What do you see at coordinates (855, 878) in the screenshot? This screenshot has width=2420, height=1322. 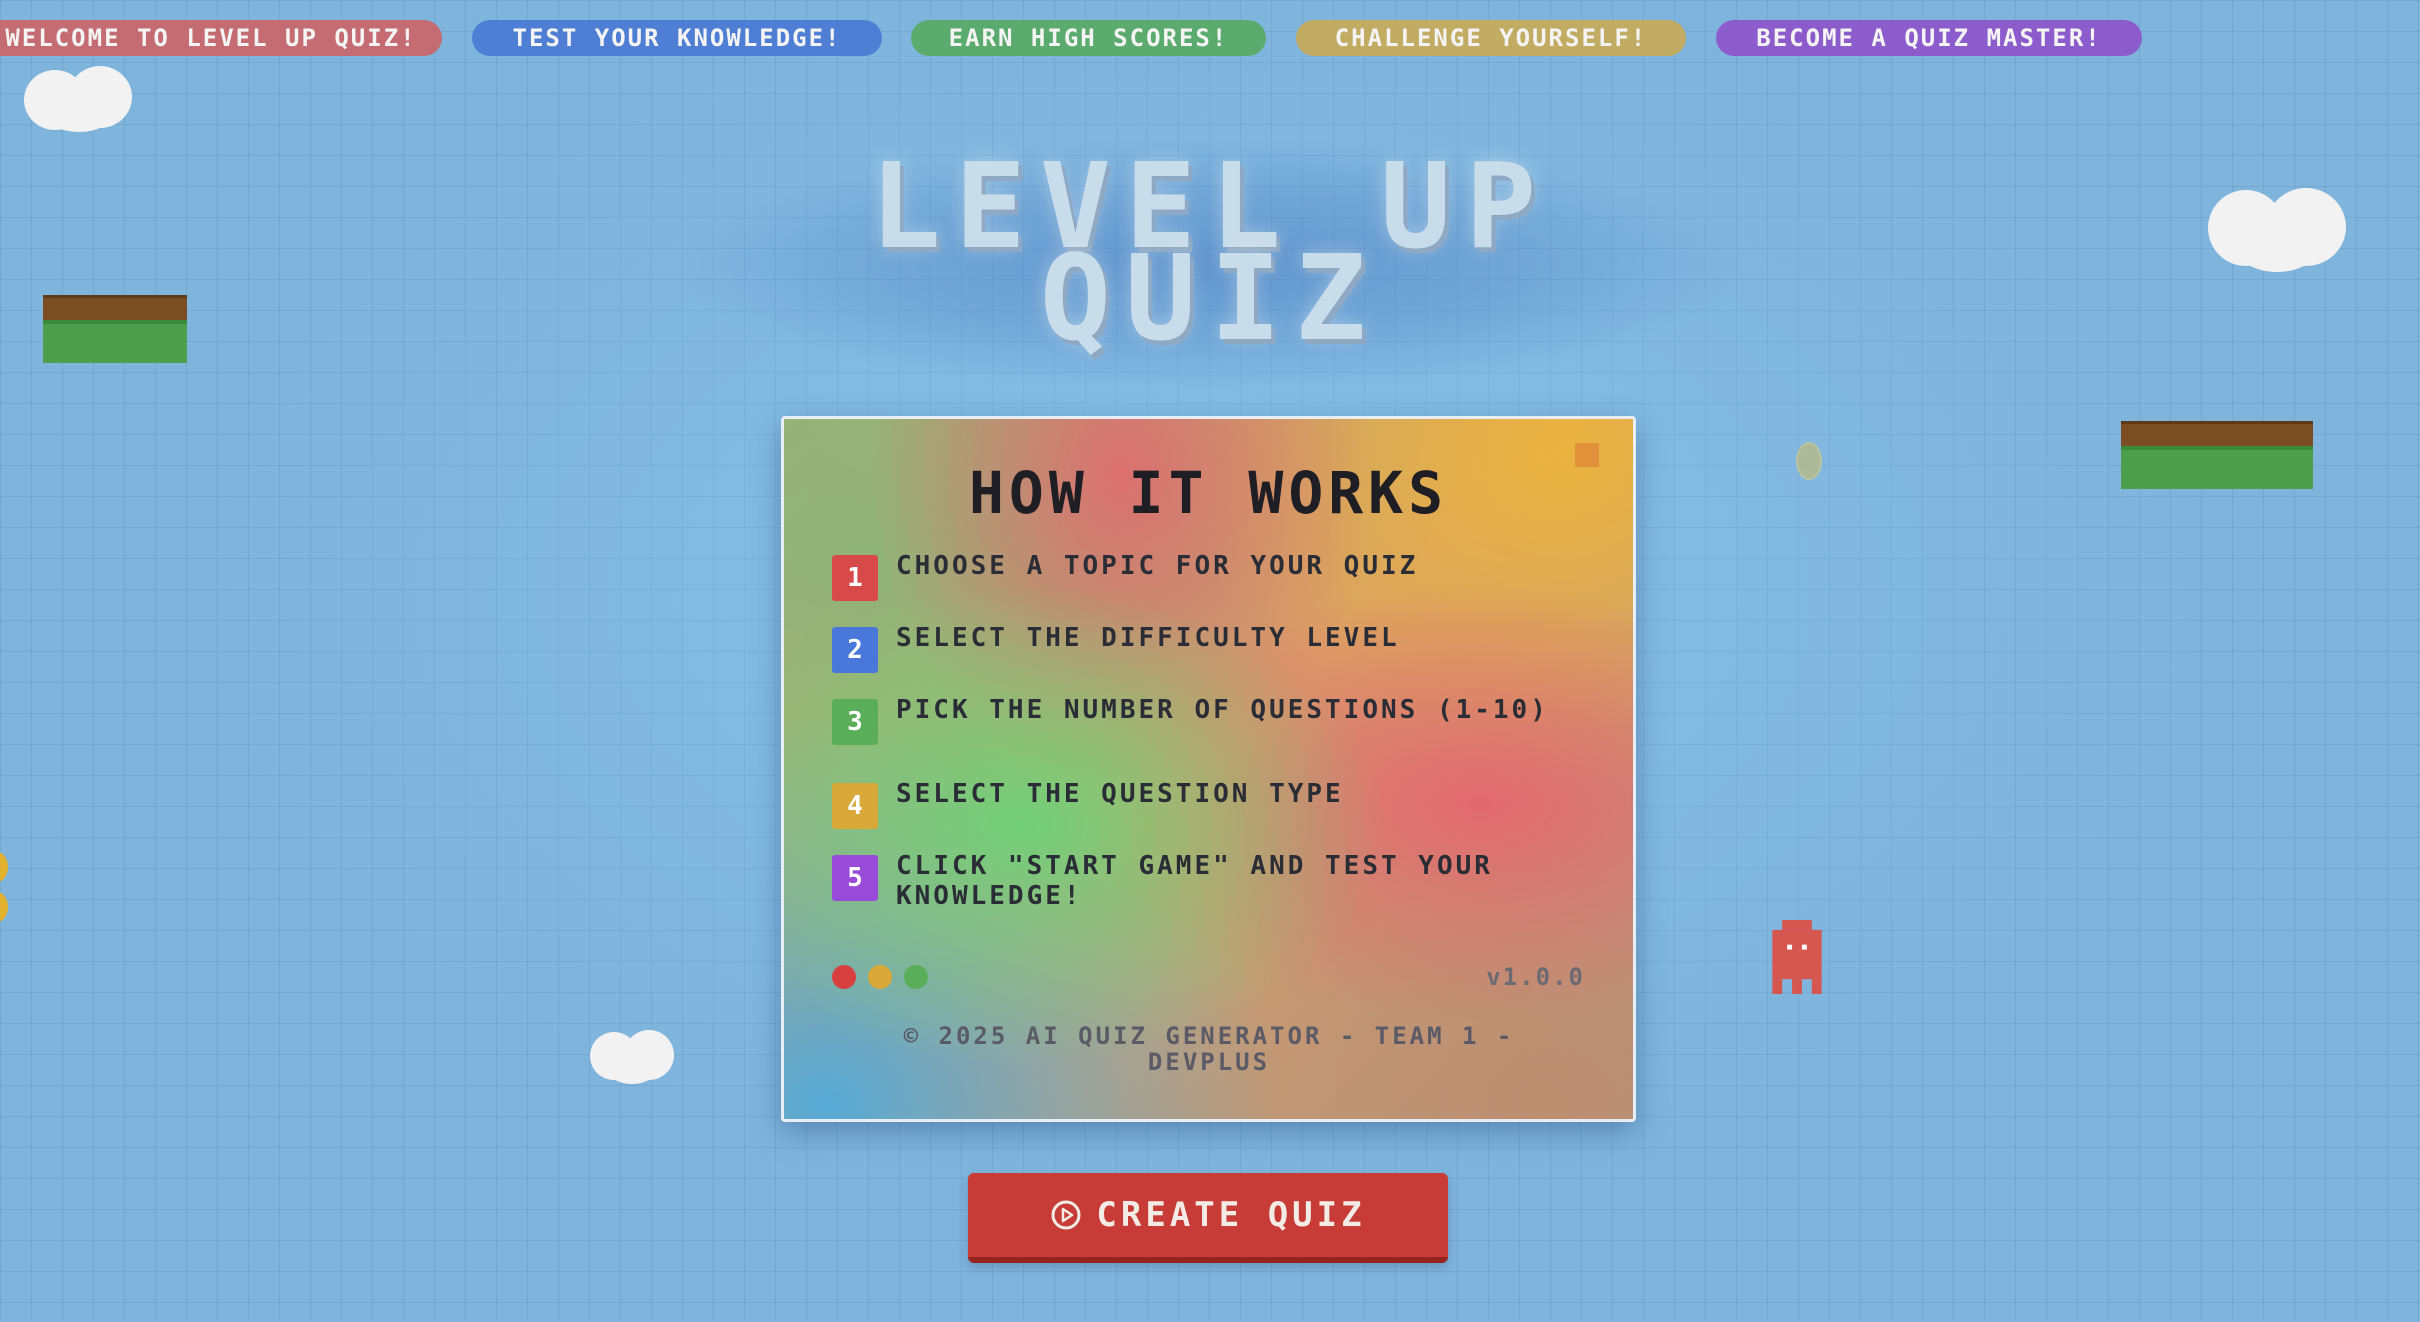 I see `step-number-badge: 5` at bounding box center [855, 878].